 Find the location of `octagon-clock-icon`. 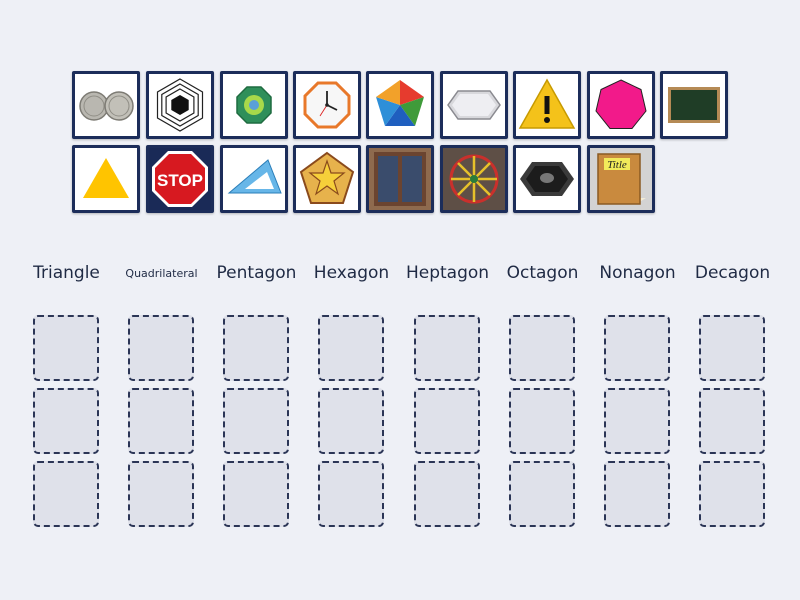

octagon-clock-icon is located at coordinates (327, 105).